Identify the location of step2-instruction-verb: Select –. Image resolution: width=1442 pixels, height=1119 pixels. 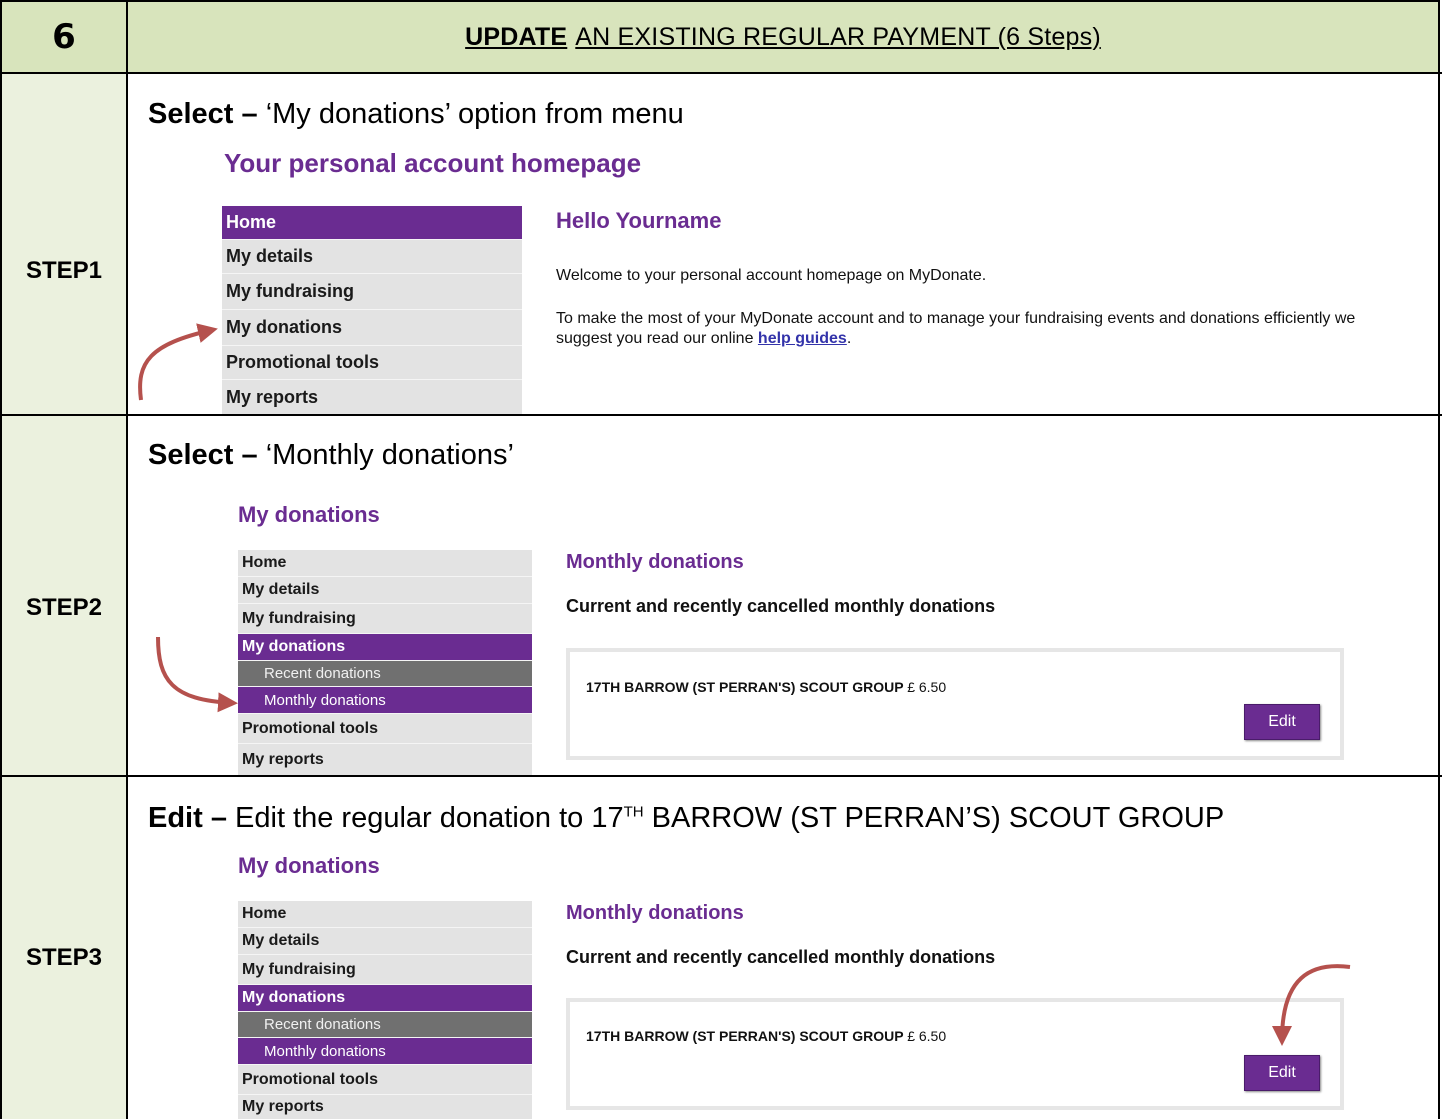
(203, 455).